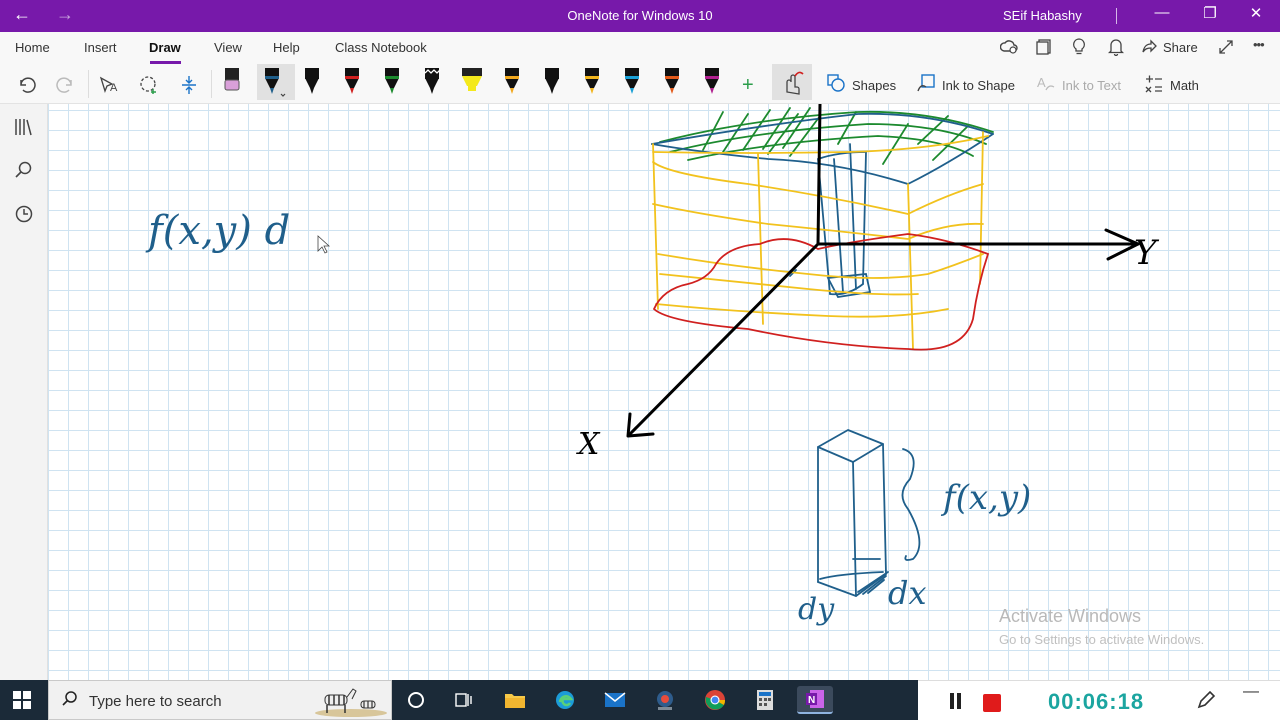  What do you see at coordinates (1116, 49) in the screenshot?
I see `notifications-bell-icon` at bounding box center [1116, 49].